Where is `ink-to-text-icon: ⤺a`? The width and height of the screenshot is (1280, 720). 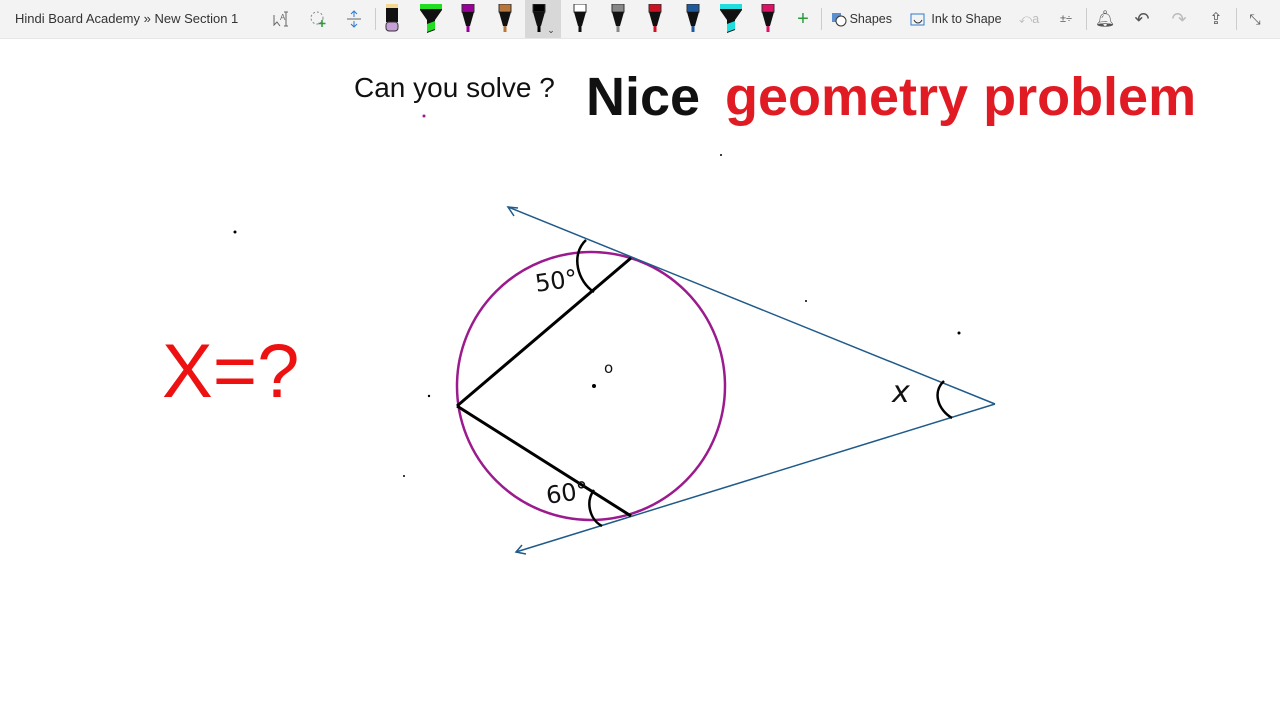 ink-to-text-icon: ⤺a is located at coordinates (1029, 19).